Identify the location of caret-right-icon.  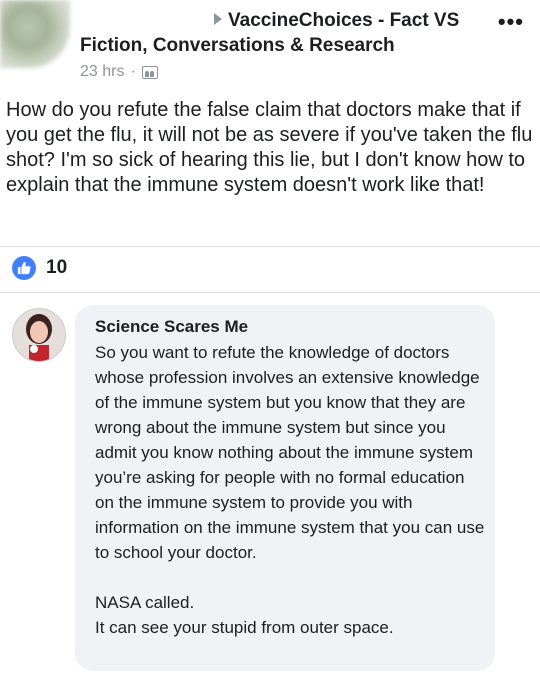
(218, 19).